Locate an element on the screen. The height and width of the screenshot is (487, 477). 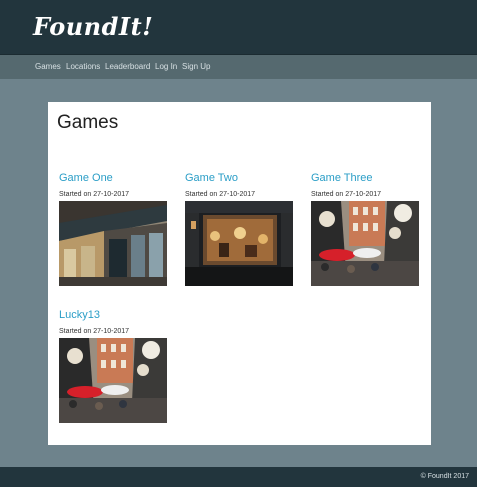
footer-copyright: © FoundIt 2017 is located at coordinates (444, 476).